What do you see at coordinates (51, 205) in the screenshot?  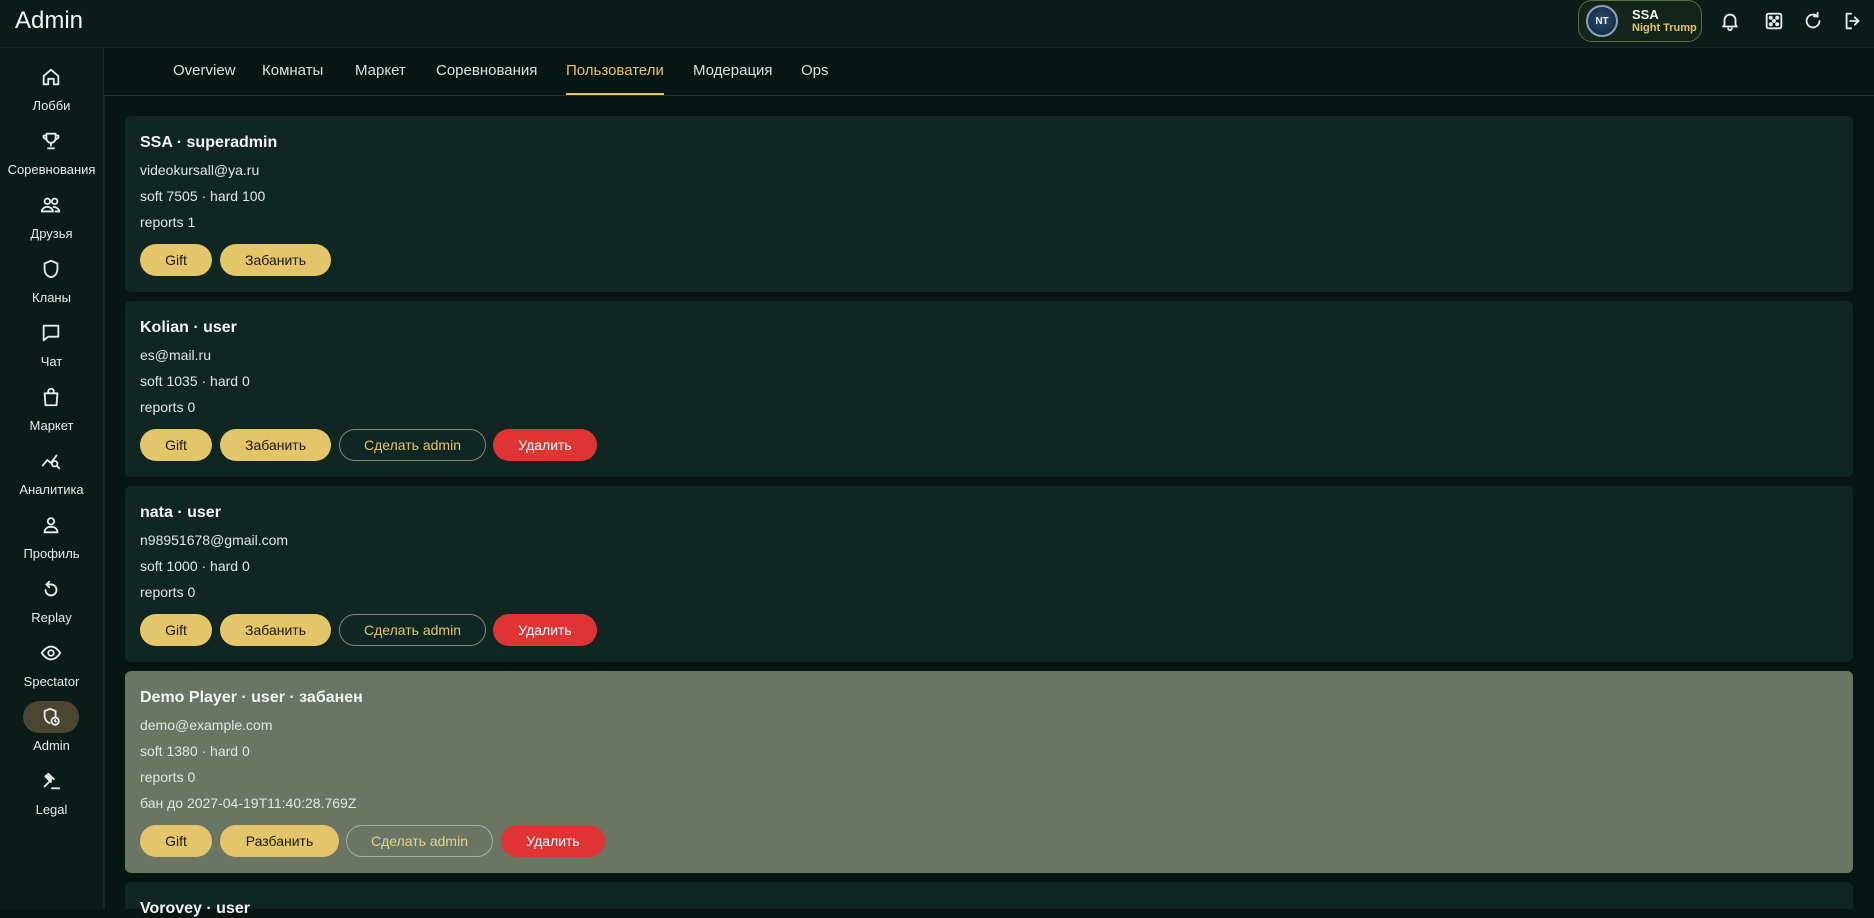 I see `friends-icon` at bounding box center [51, 205].